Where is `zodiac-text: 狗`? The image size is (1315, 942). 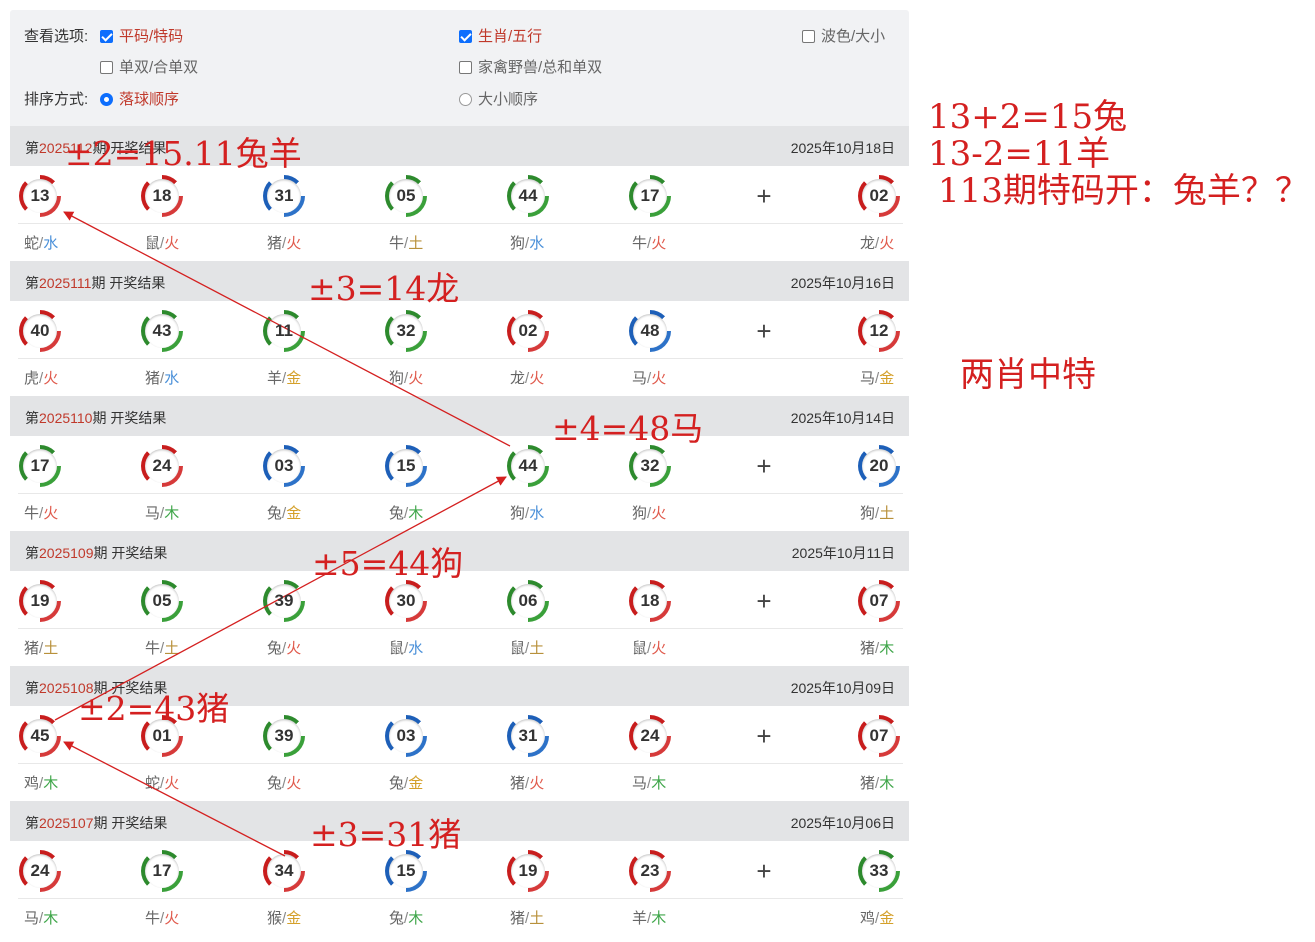 zodiac-text: 狗 is located at coordinates (868, 513).